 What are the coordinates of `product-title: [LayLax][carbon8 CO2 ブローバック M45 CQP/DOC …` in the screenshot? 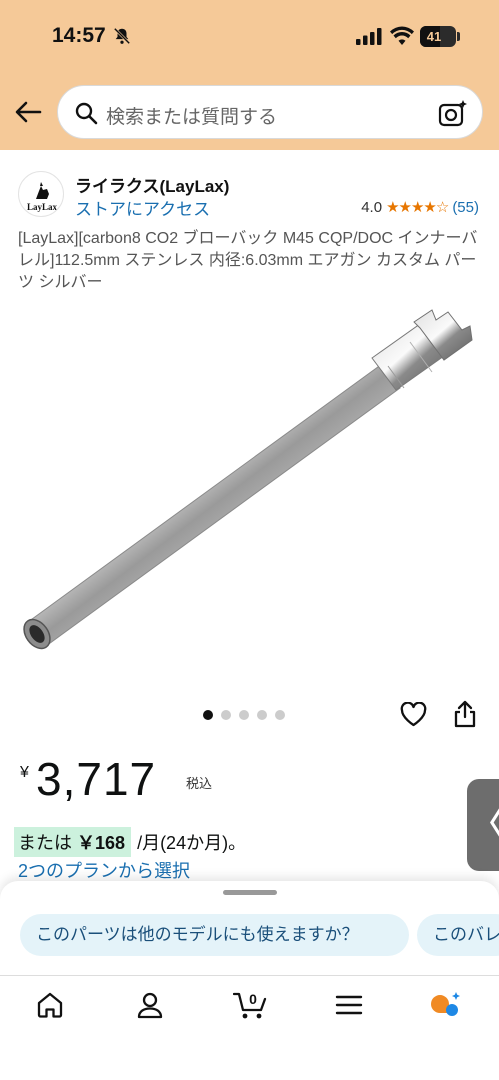 It's located at (248, 260).